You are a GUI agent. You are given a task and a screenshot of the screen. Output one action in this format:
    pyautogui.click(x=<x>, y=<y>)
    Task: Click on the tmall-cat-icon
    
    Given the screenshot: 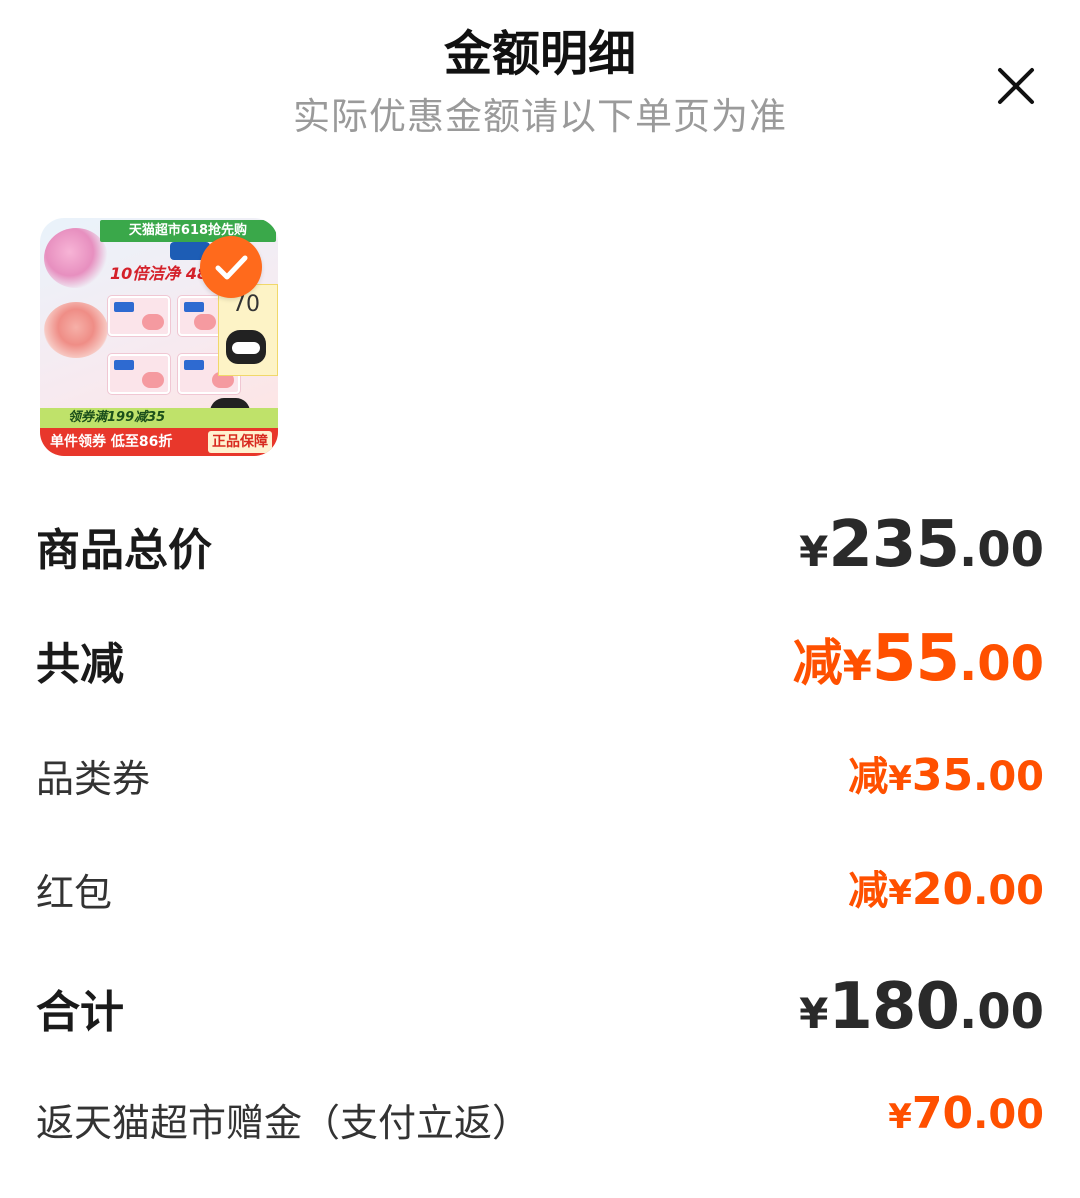 What is the action you would take?
    pyautogui.click(x=246, y=347)
    